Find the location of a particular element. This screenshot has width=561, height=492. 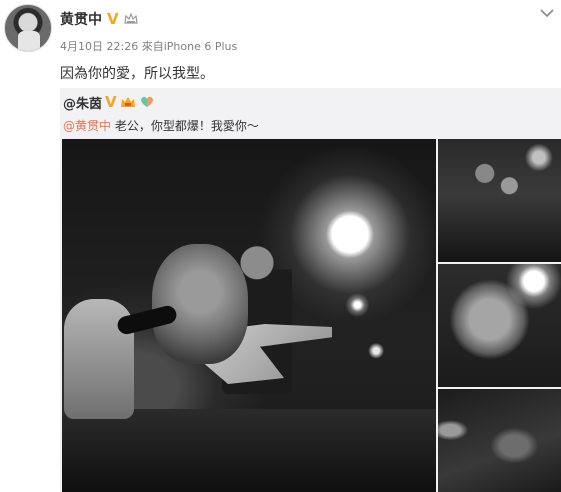

post-meta: 4月10日 22:26 來自iPhone 6 Plus is located at coordinates (148, 46).